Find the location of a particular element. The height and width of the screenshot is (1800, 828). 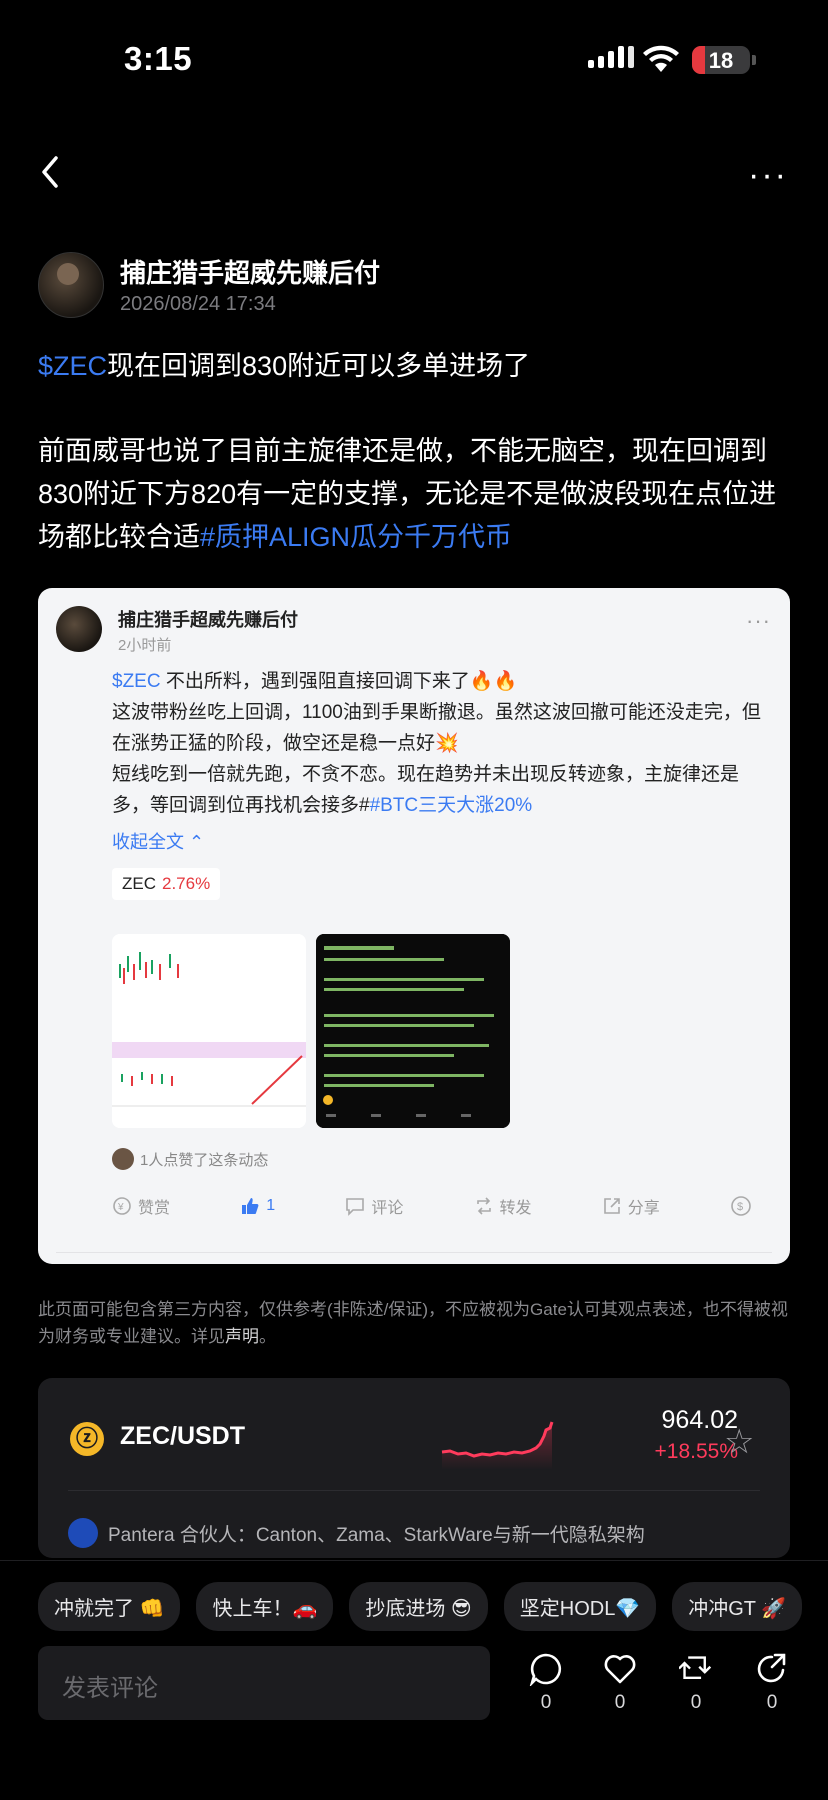

news-source-icon is located at coordinates (83, 1533).